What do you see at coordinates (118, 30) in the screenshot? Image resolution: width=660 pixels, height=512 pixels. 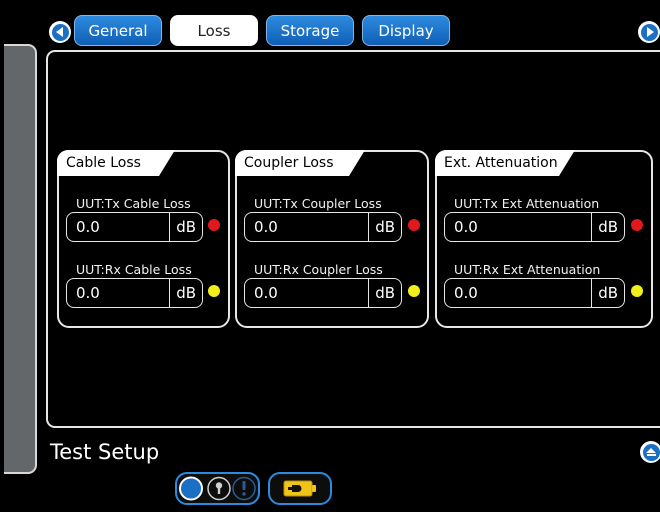 I see `tab-general: General` at bounding box center [118, 30].